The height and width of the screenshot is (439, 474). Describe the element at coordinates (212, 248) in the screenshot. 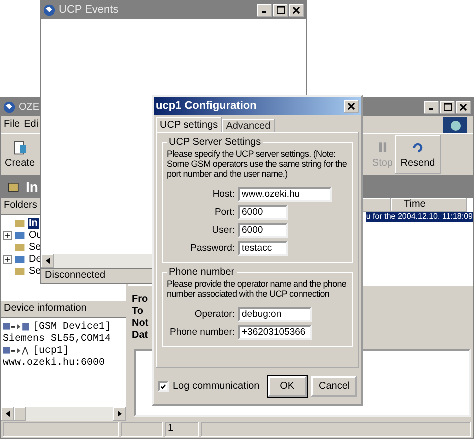

I see `field-label: Password:` at that location.